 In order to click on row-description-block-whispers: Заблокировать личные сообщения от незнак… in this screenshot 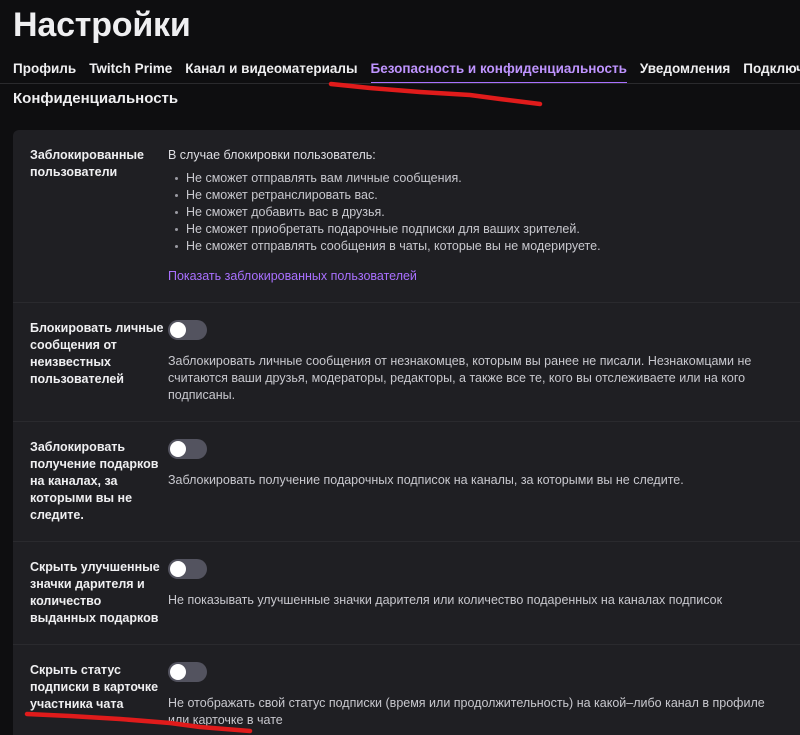, I will do `click(460, 378)`.